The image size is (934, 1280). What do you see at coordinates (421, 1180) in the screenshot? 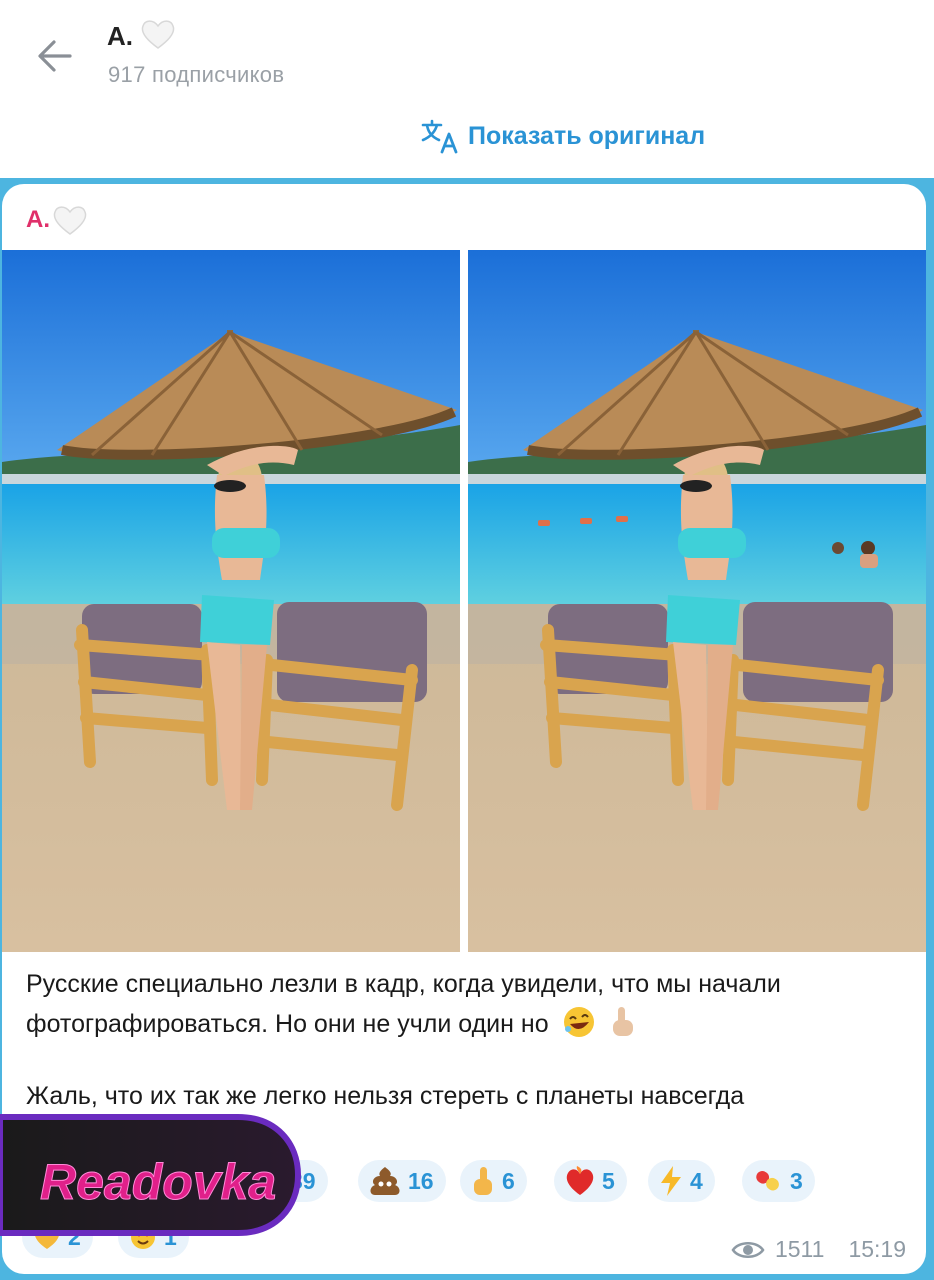
I see `reaction-count: 16` at bounding box center [421, 1180].